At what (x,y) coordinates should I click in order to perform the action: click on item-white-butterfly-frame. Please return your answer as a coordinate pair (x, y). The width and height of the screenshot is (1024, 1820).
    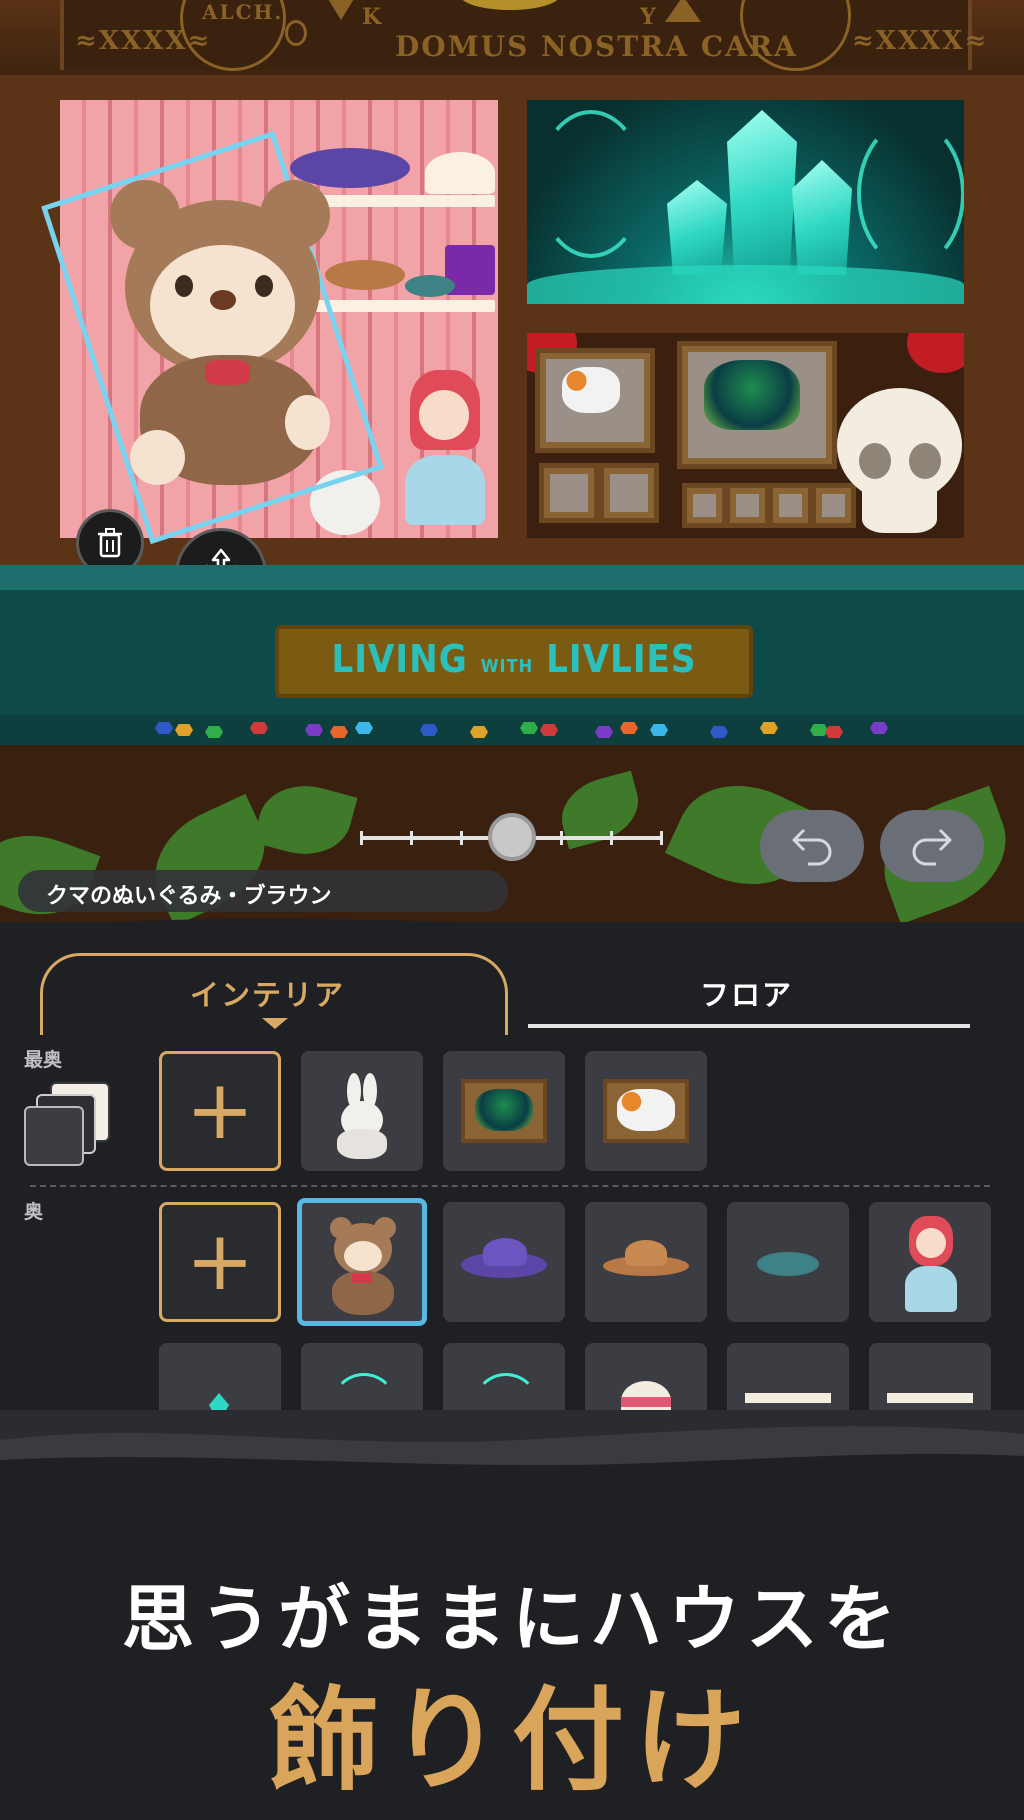
    Looking at the image, I should click on (646, 1111).